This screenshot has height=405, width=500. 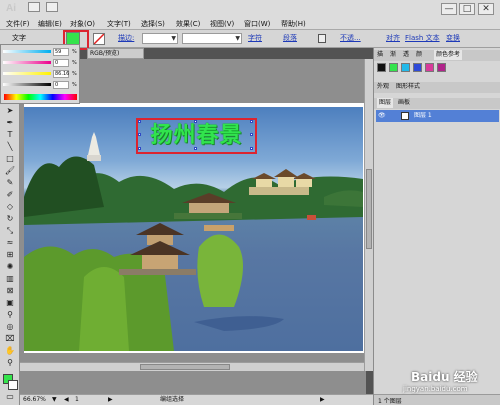 I want to click on tab-appearance: 外观, so click(x=383, y=87).